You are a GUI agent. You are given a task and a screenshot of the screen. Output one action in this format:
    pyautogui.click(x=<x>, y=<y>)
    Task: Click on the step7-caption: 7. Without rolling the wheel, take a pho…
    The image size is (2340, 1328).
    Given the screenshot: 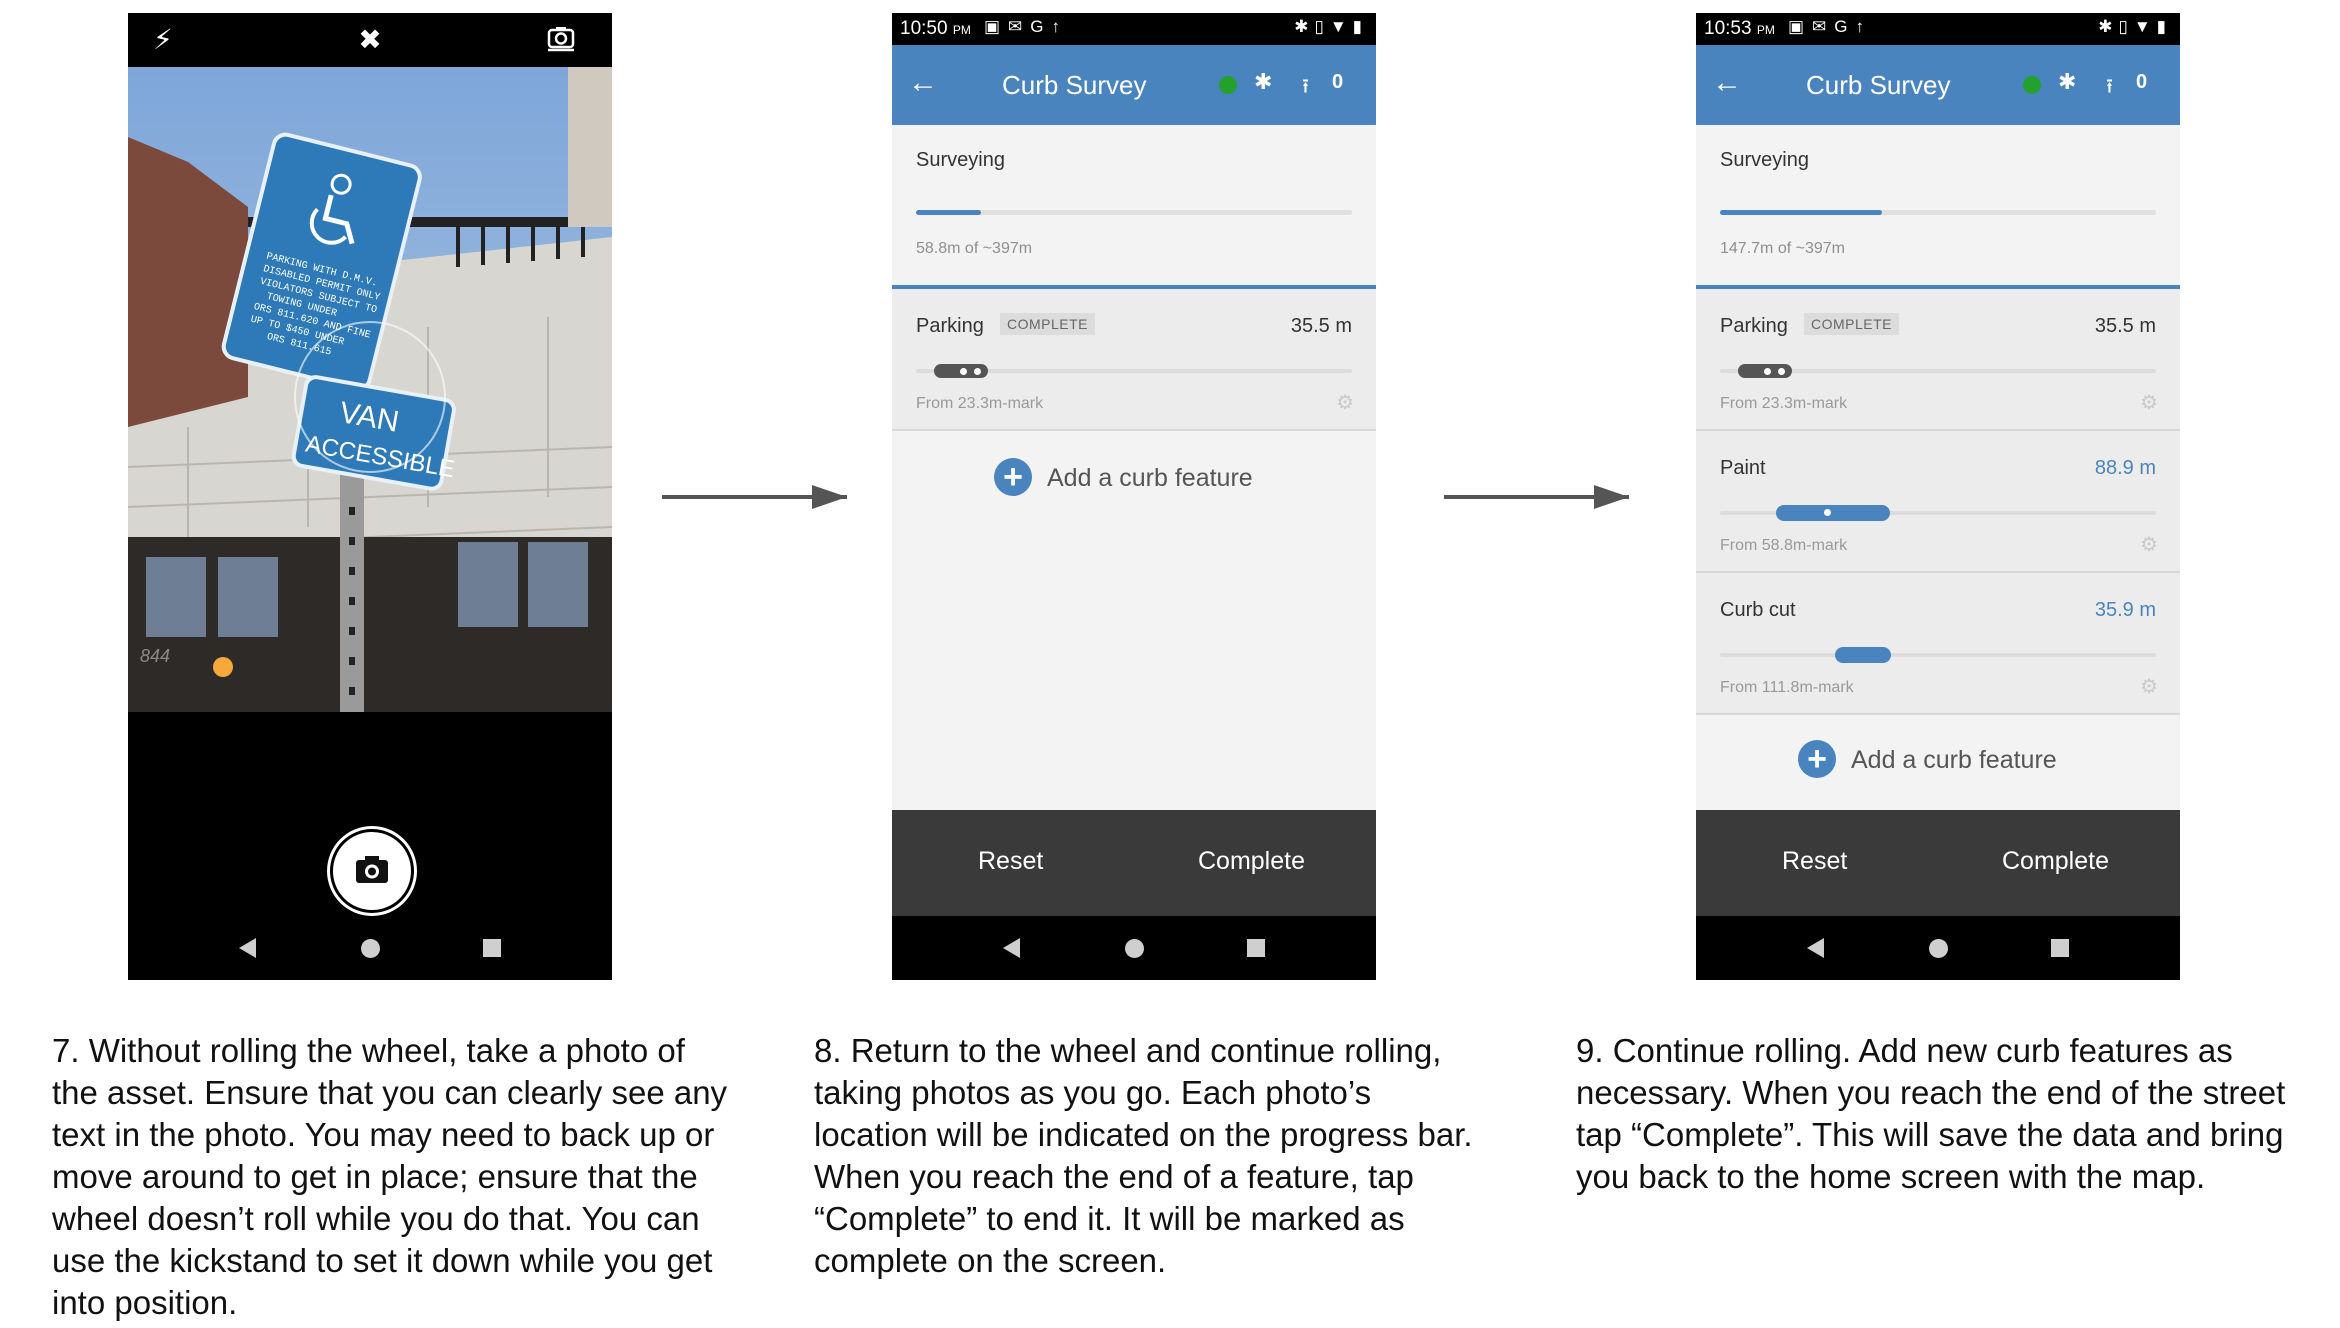 What is the action you would take?
    pyautogui.click(x=390, y=1176)
    